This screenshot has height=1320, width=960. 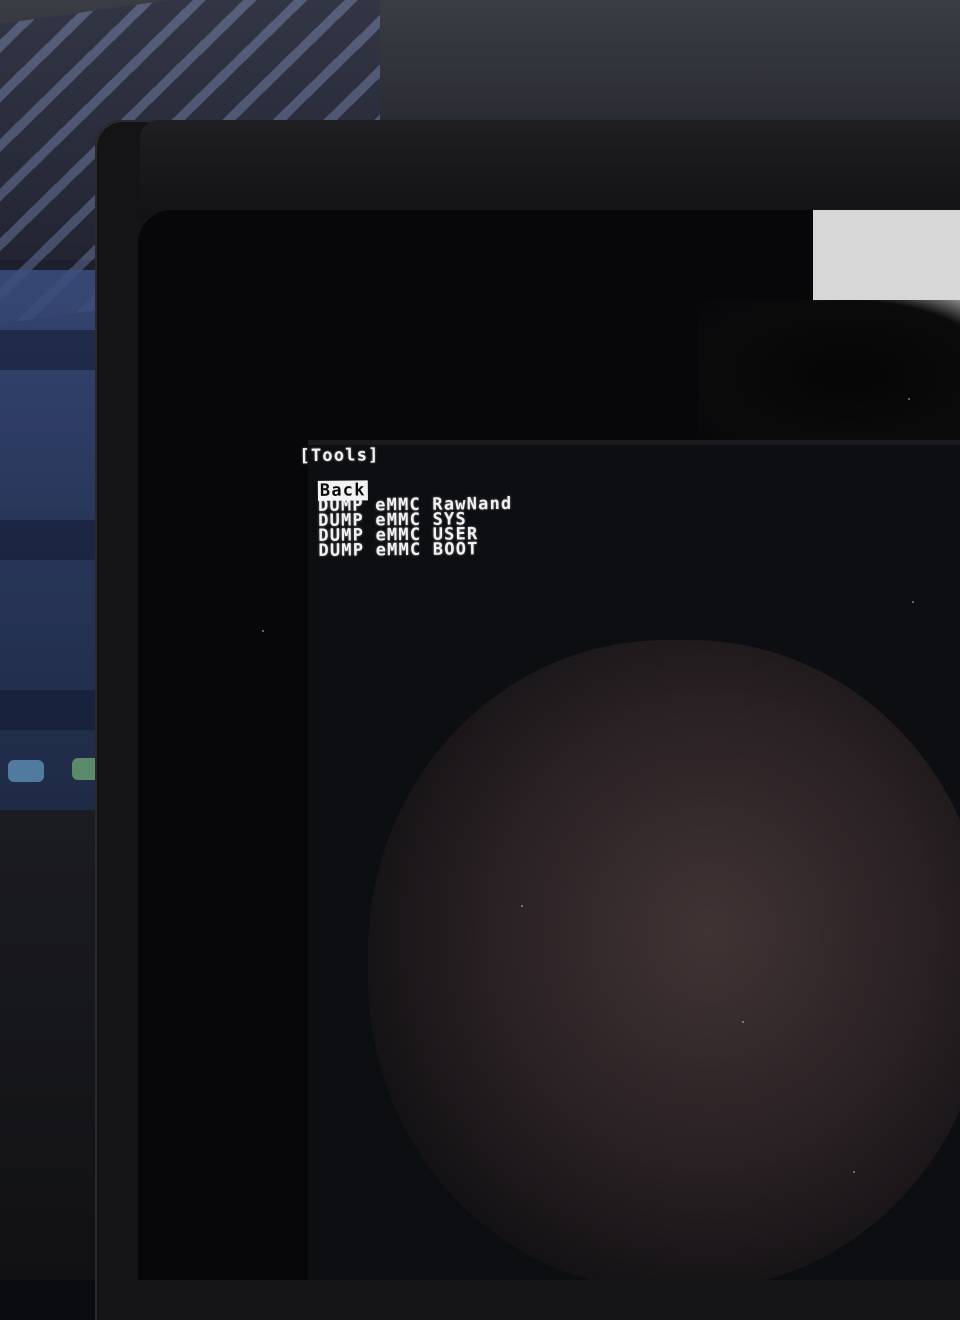 I want to click on menu-item-label: DUMP eMMC BOOT, so click(x=398, y=550).